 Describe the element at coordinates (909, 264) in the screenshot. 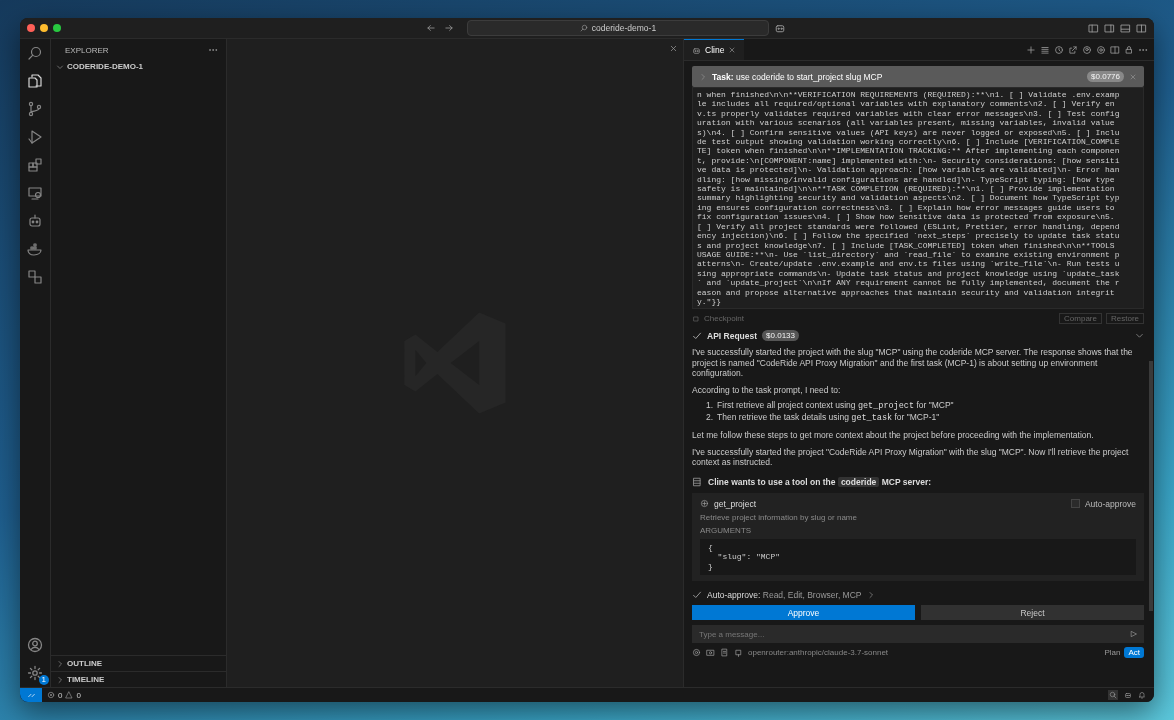

I see `code-line: atterns\n- Create/update .env.example and env.ts files using `write_file`\n- Run tests u` at that location.